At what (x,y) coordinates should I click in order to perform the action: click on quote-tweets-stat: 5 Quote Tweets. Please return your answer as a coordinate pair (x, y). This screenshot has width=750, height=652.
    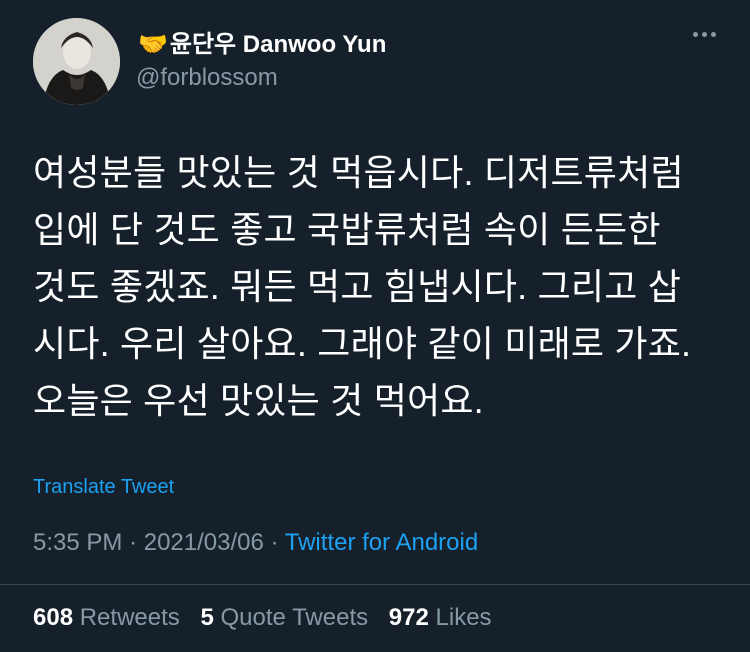
    Looking at the image, I should click on (294, 617).